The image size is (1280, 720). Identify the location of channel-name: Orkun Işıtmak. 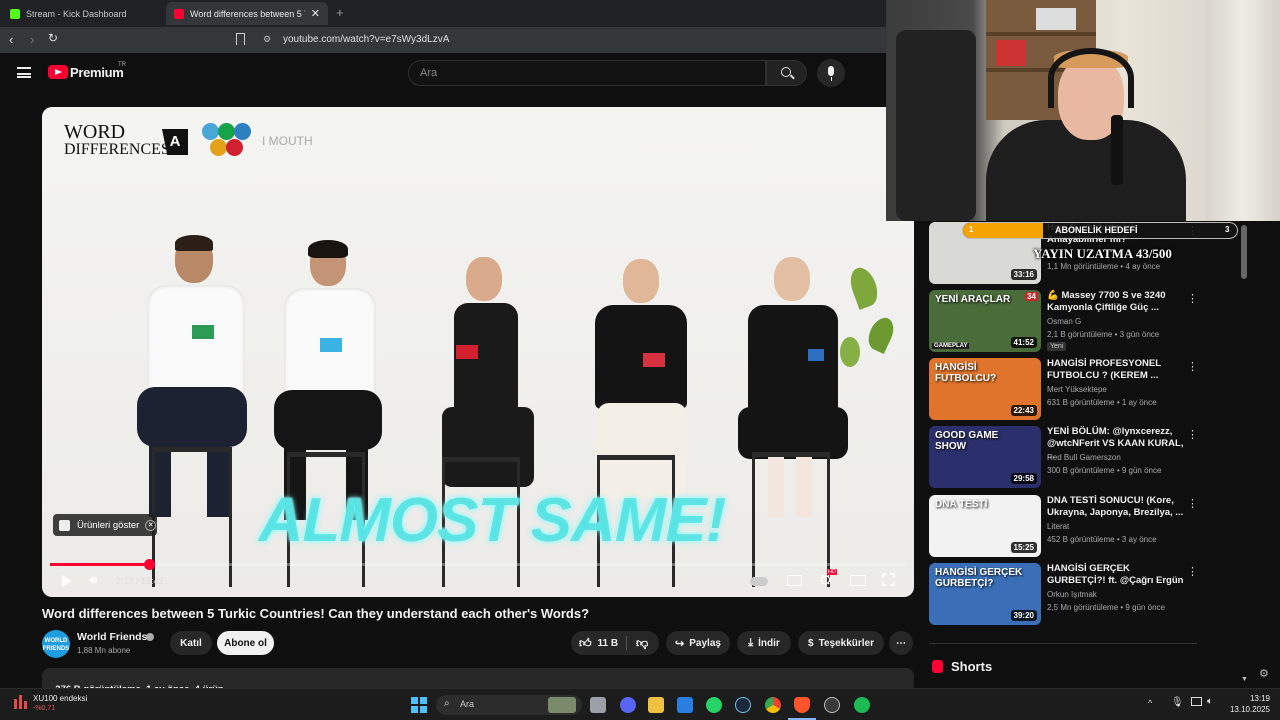
(1072, 594).